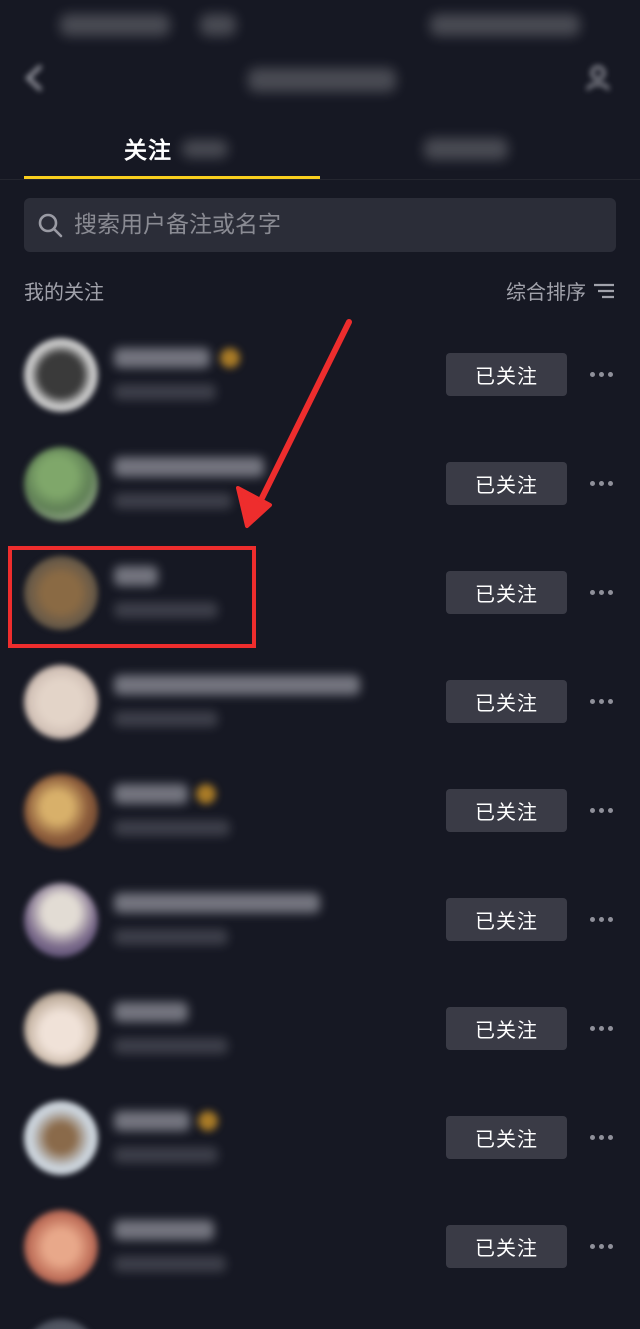  I want to click on sort-button: 综合排序, so click(560, 290).